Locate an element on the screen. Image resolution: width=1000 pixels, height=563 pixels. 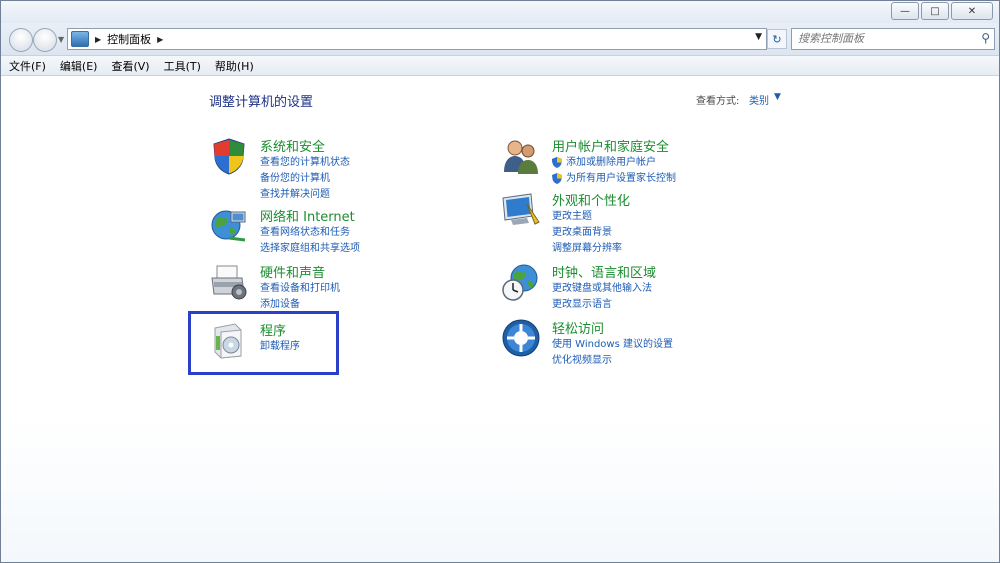
category-ease-of-access: 轻松访问 使用 Windows 建议的设置 优化视频显示 is located at coordinates (631, 342).